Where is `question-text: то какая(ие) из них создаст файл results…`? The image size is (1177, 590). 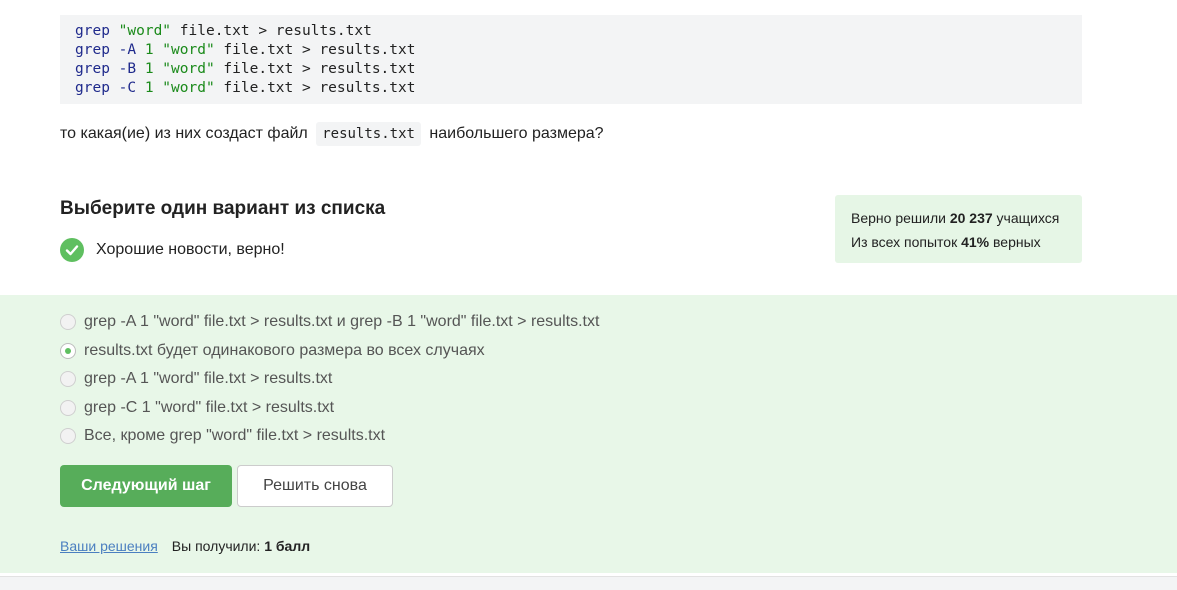
question-text: то какая(ие) из них создаст файл results… is located at coordinates (332, 134).